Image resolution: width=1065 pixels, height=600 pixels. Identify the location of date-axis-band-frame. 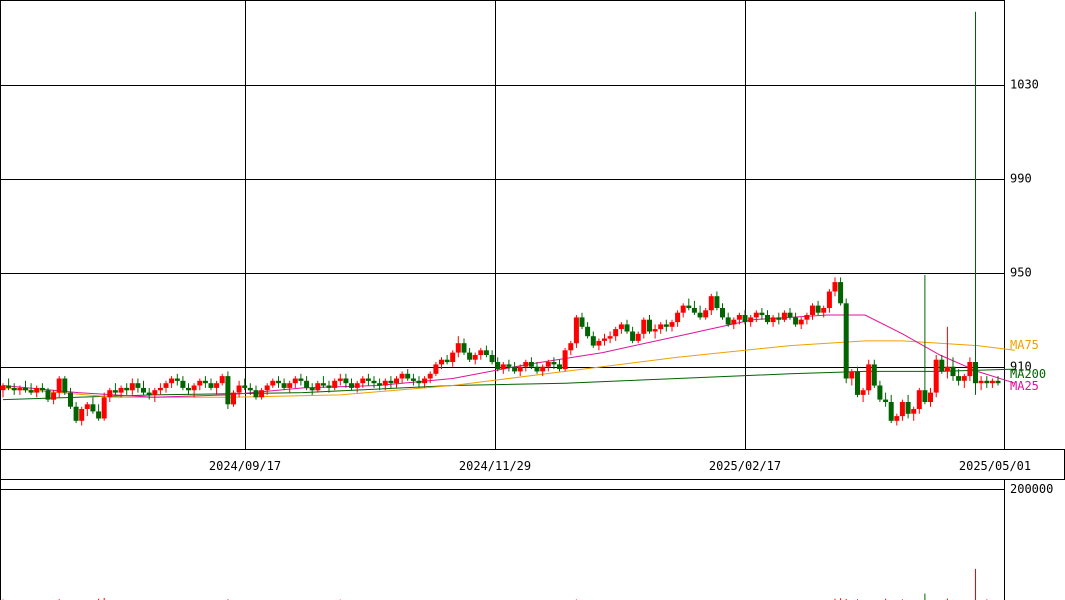
(532, 464).